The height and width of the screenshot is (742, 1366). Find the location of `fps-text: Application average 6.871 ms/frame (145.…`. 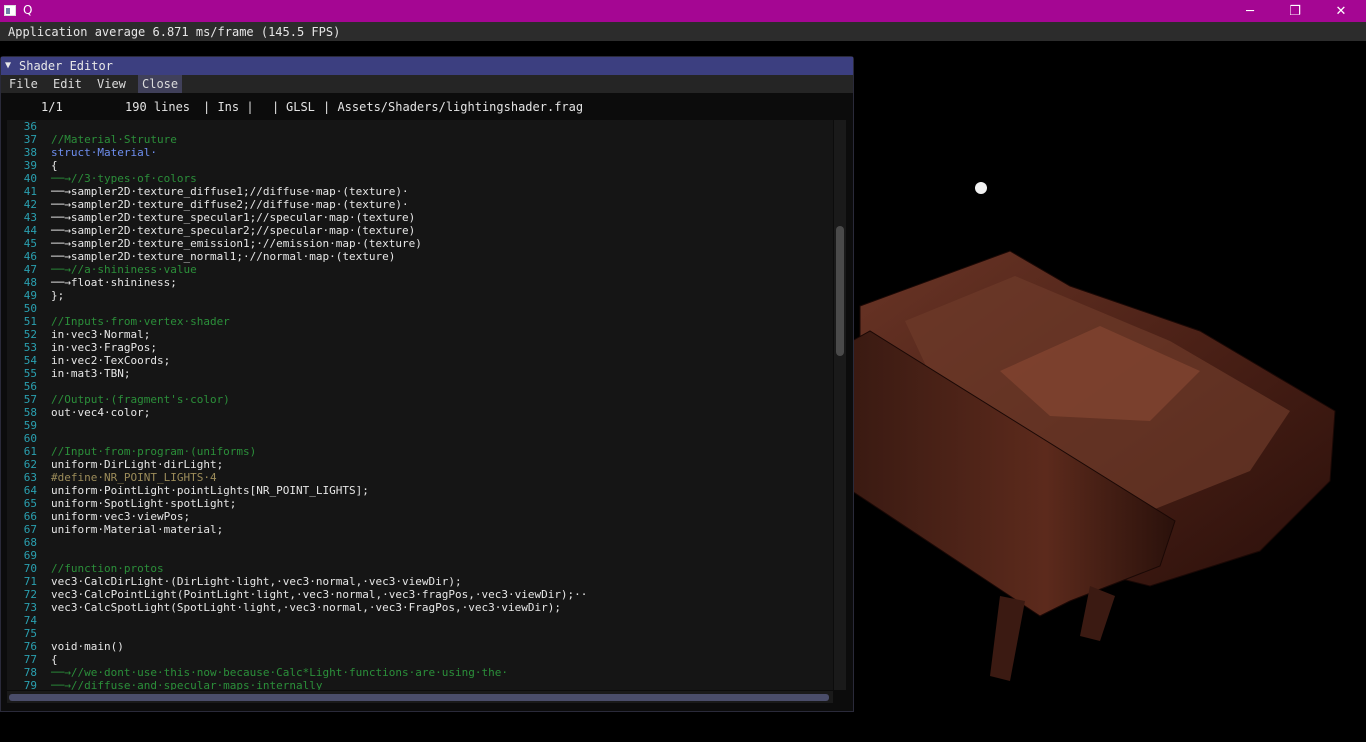

fps-text: Application average 6.871 ms/frame (145.… is located at coordinates (174, 32).